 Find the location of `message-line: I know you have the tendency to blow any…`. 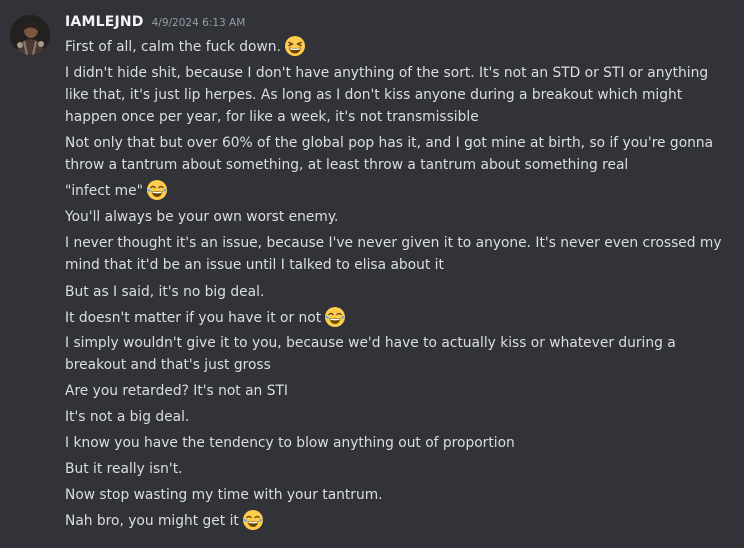

message-line: I know you have the tendency to blow any… is located at coordinates (400, 443).